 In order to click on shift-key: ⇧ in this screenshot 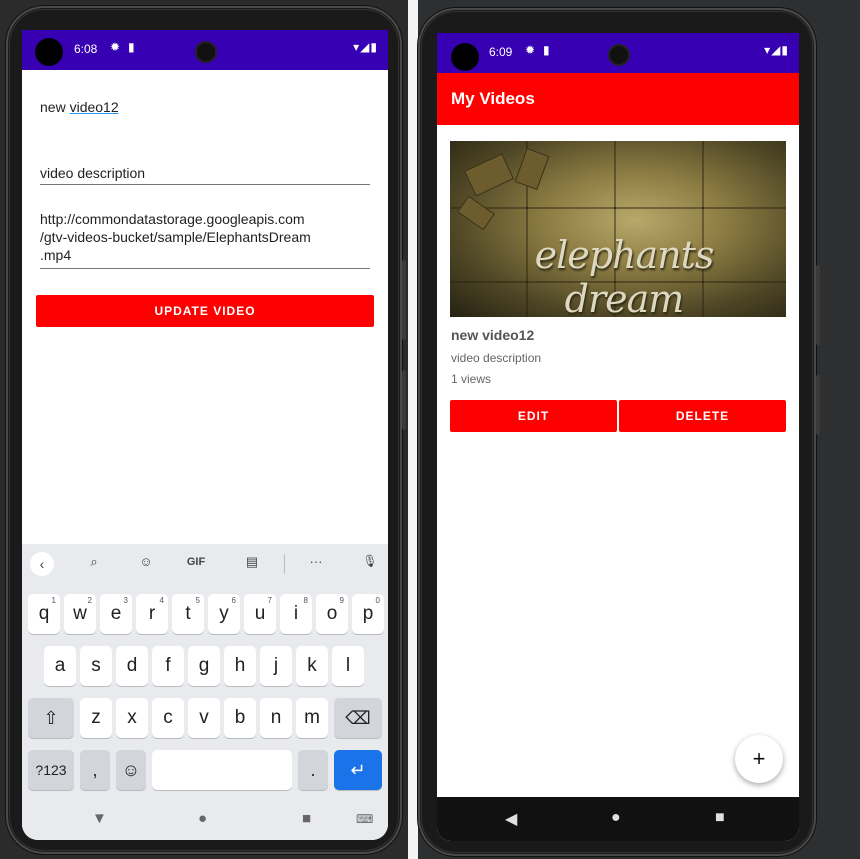, I will do `click(51, 718)`.